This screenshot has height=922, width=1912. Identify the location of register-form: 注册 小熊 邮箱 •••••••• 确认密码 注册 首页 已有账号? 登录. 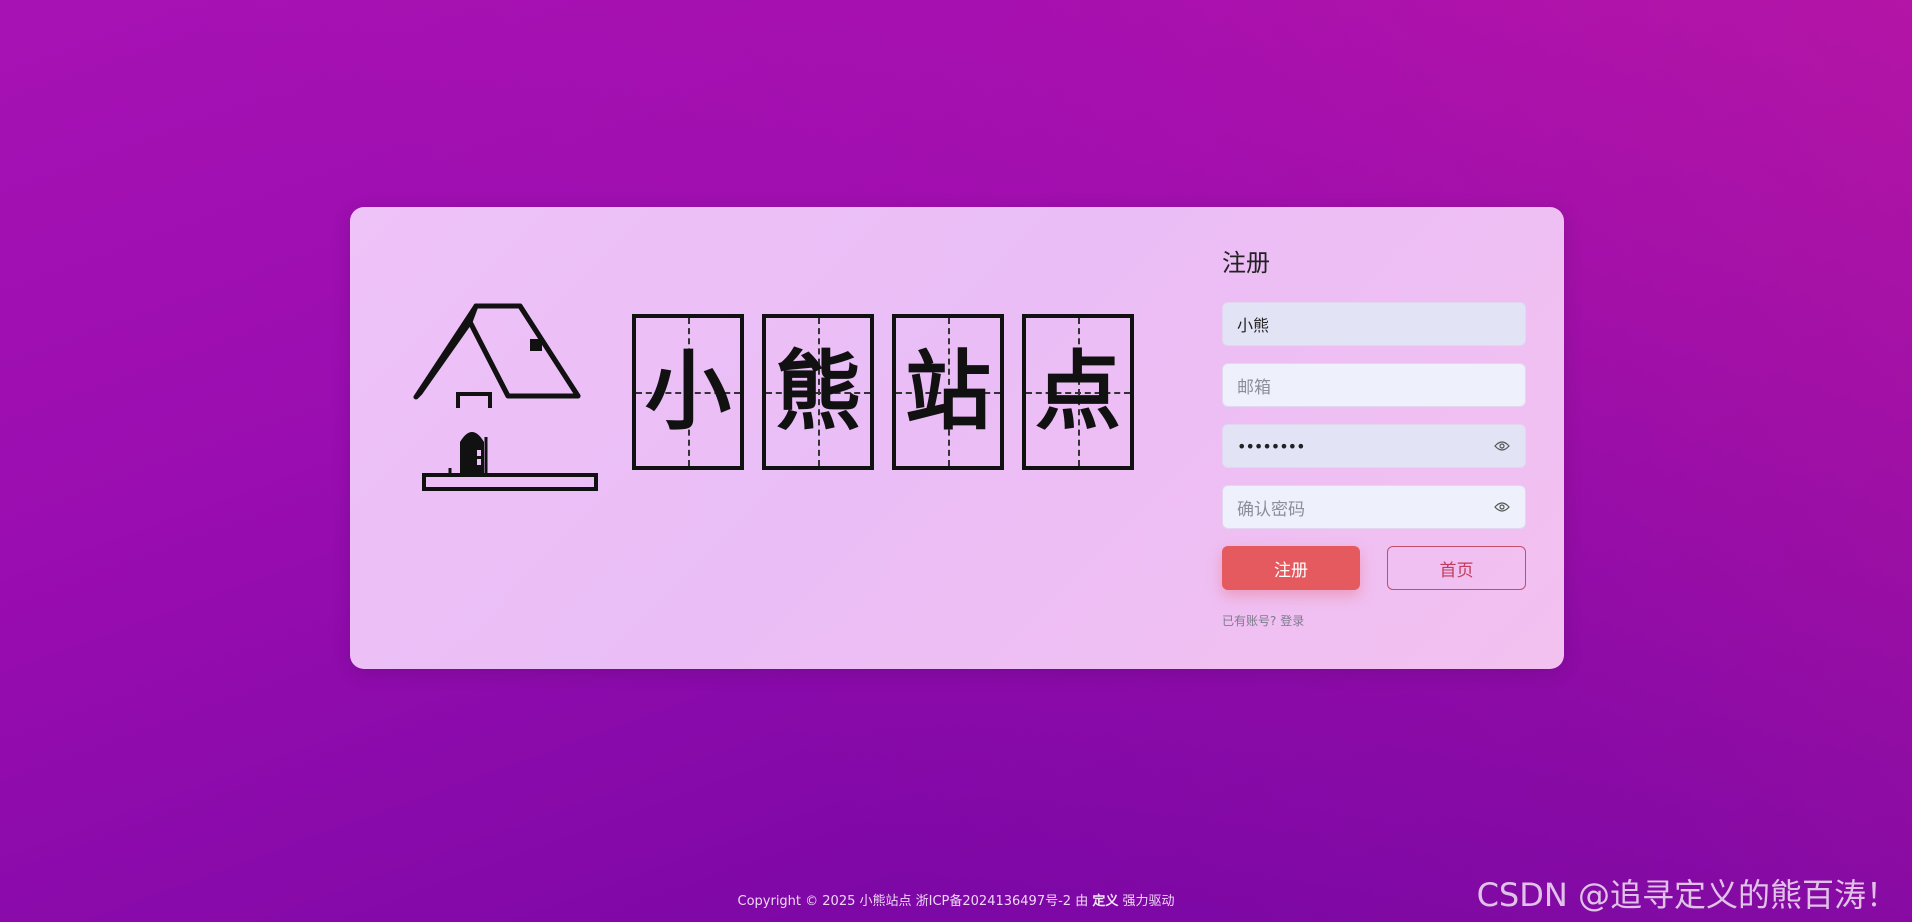
(1377, 438).